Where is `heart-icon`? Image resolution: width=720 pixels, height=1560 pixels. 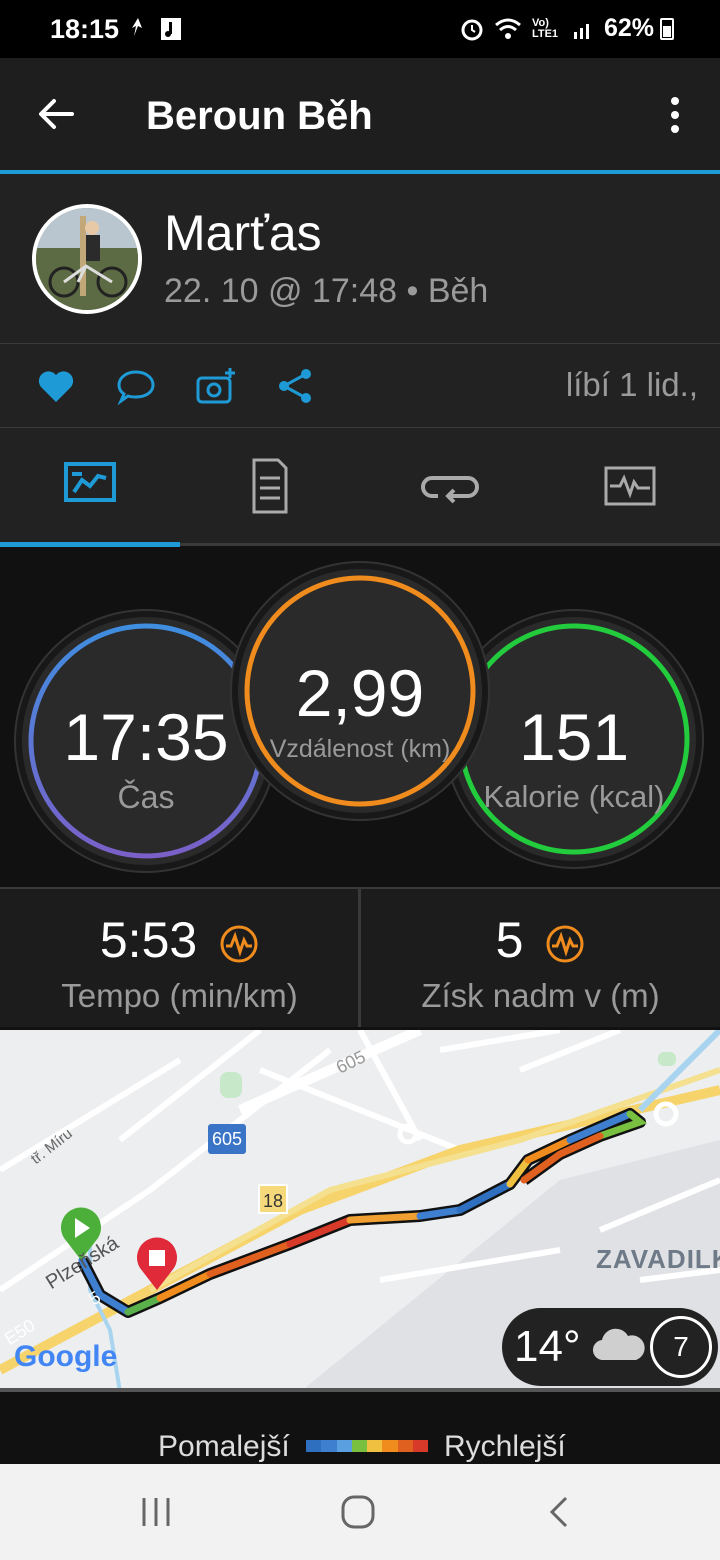 heart-icon is located at coordinates (56, 386).